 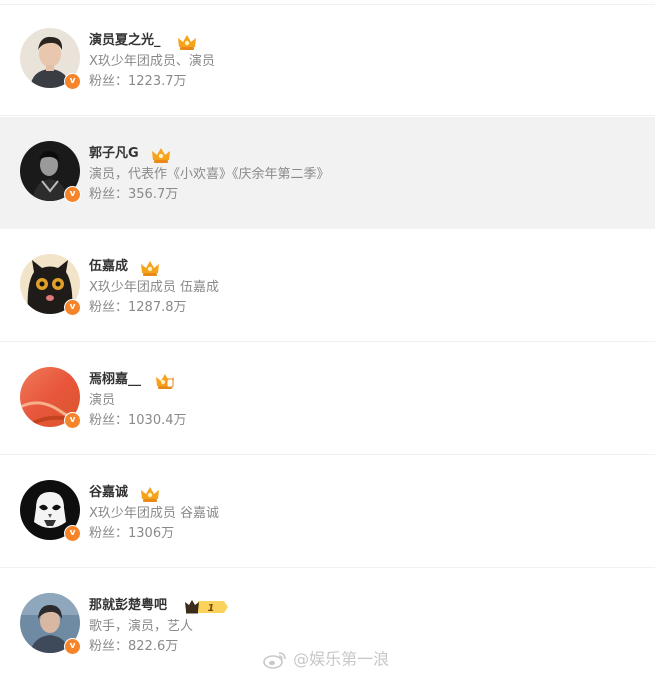 I want to click on user-description: 演员, so click(x=102, y=400).